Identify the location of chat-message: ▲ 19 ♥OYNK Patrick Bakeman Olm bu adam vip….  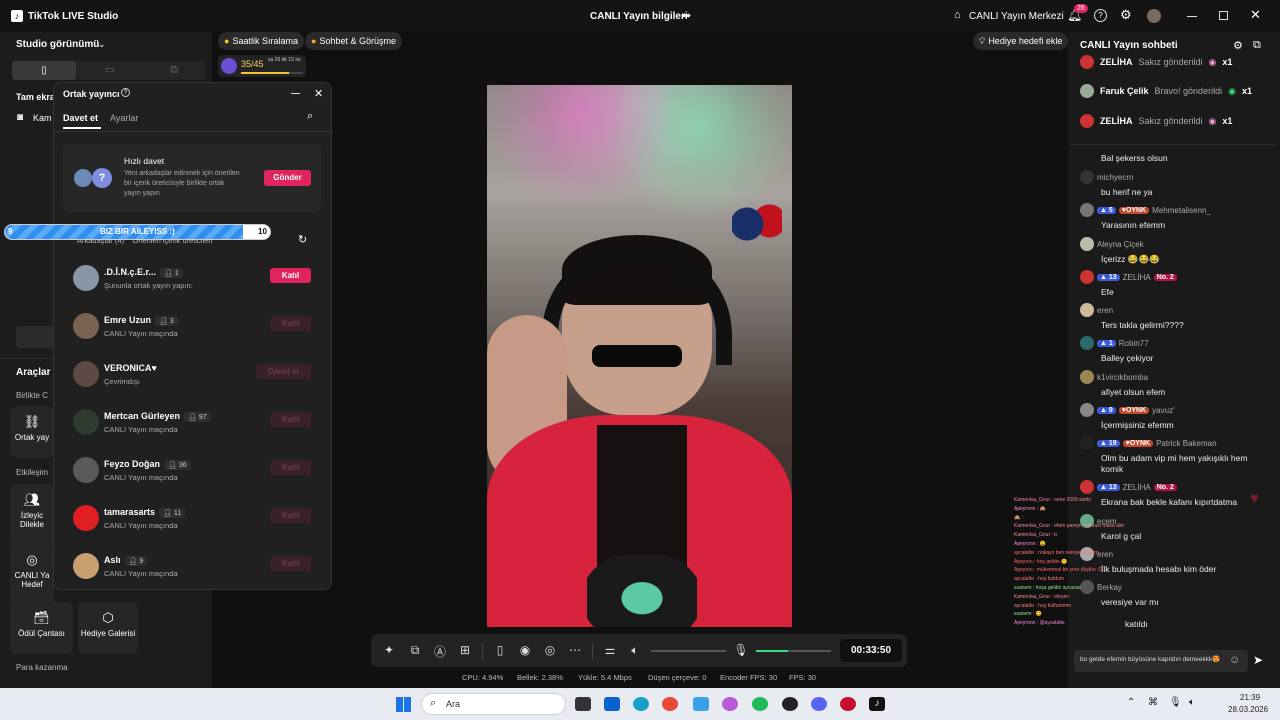
(1175, 455).